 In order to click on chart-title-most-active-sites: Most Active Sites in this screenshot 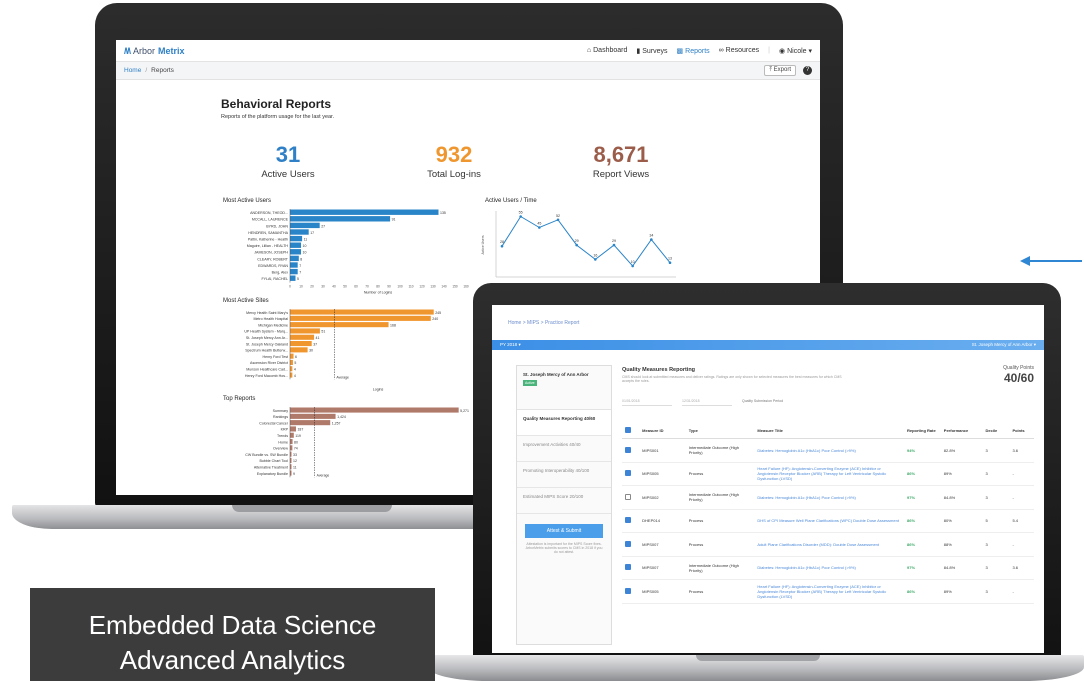, I will do `click(246, 301)`.